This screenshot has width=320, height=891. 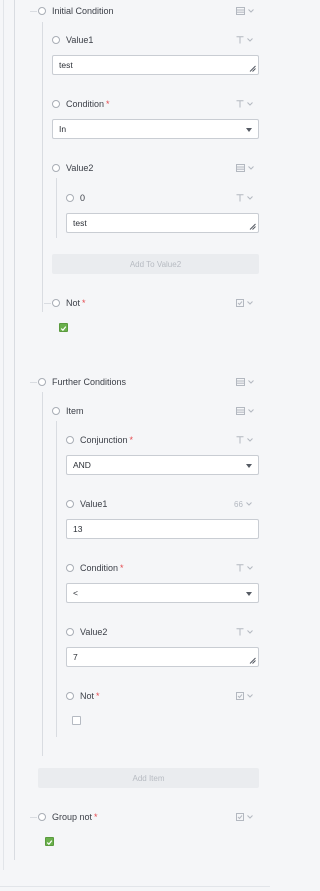 I want to click on ic-value1-textarea: test, so click(x=155, y=65).